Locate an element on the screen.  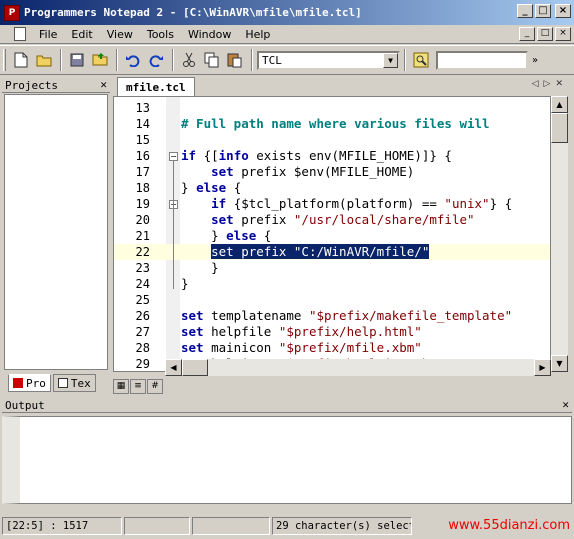
mdi-restore-button: □ is located at coordinates (545, 34).